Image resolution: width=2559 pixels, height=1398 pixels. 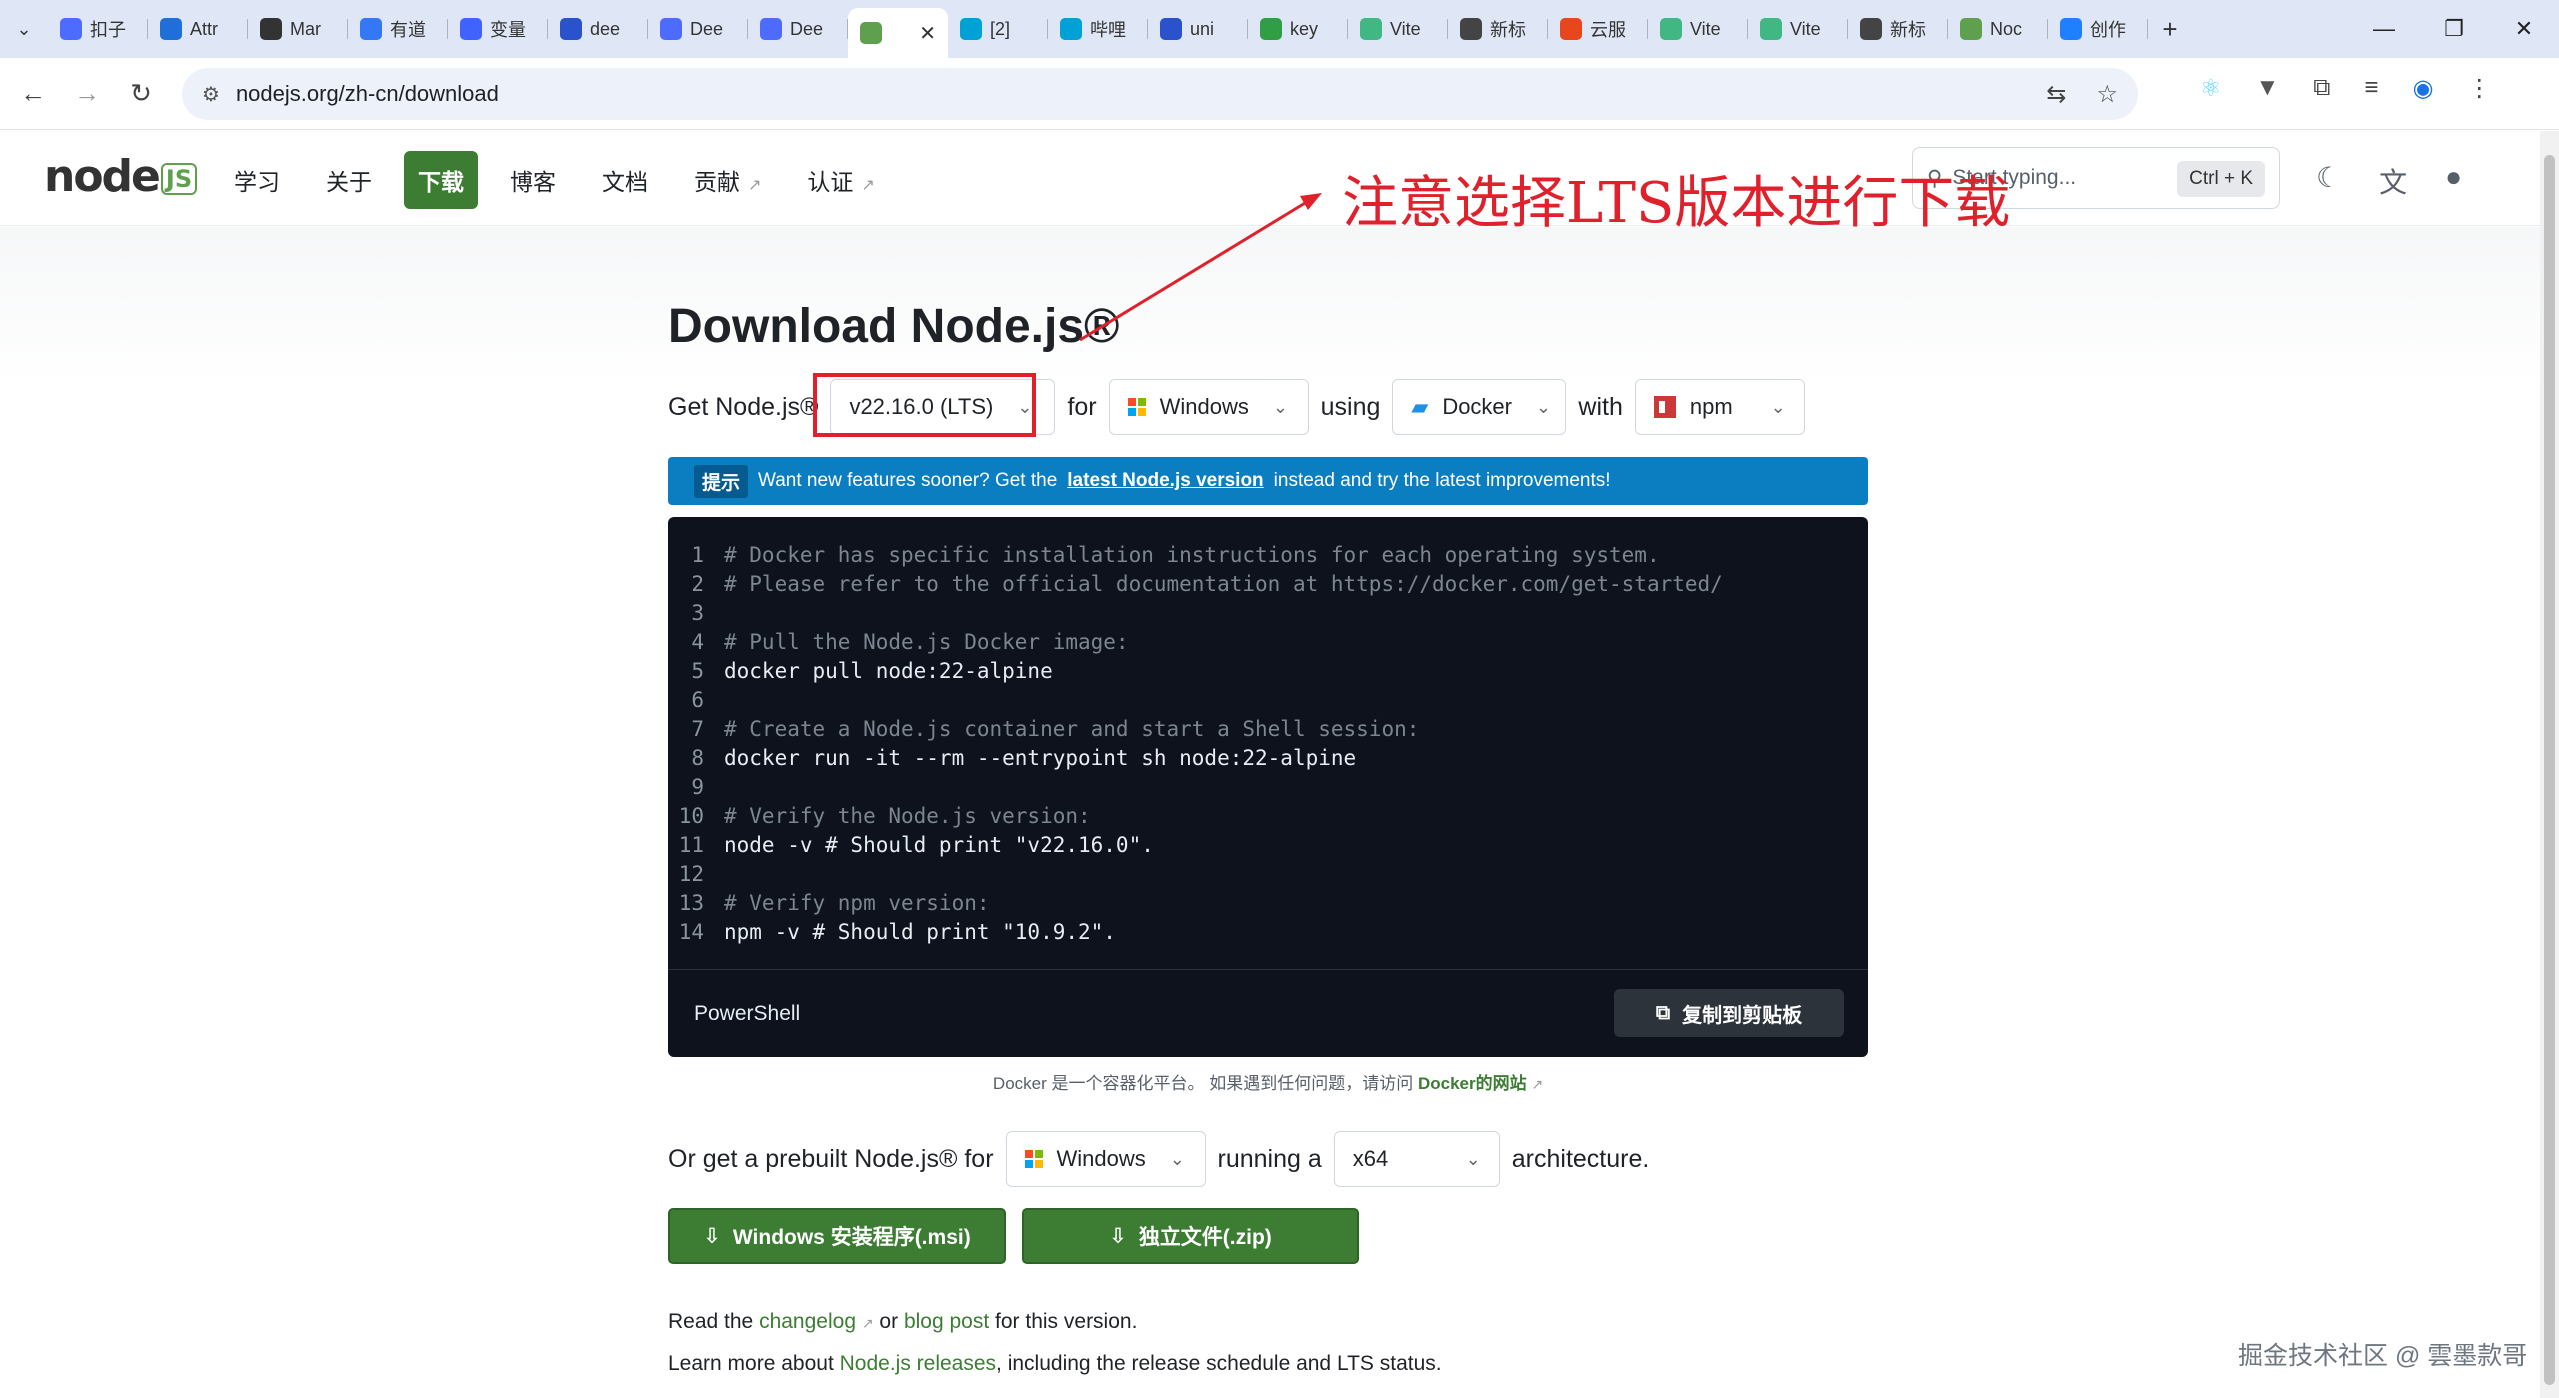 I want to click on or-label: or, so click(x=889, y=1321).